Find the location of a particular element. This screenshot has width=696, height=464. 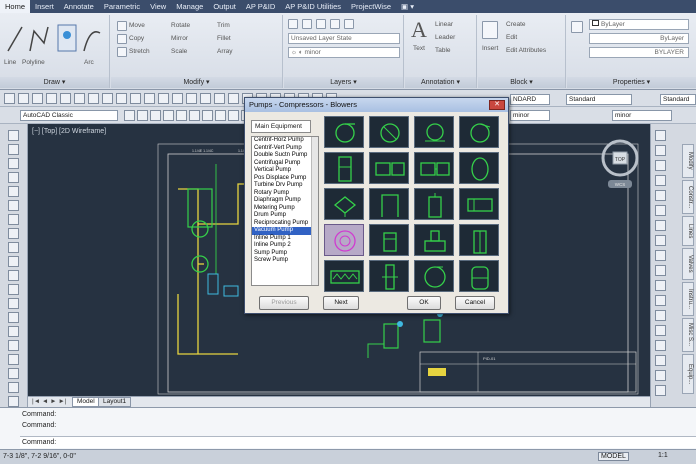

list-item: Sump Pump is located at coordinates (285, 254).